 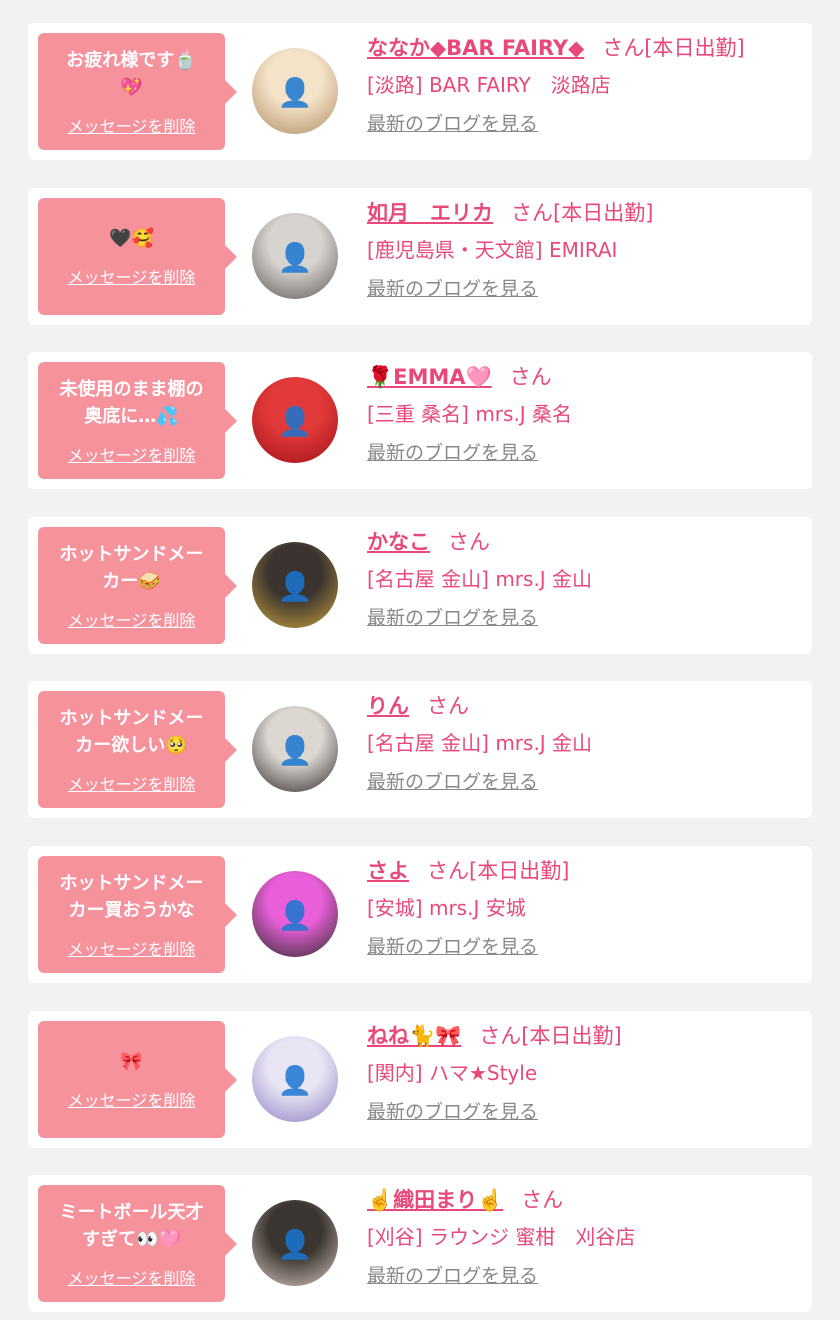 I want to click on message-text: 🖤🥰, so click(x=131, y=238).